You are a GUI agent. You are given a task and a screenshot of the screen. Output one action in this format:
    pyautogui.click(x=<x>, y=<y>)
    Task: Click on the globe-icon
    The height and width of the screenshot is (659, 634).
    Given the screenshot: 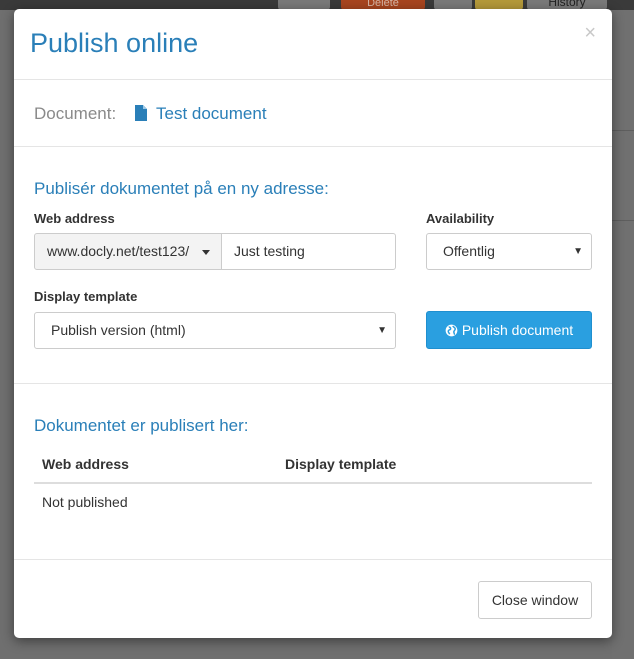 What is the action you would take?
    pyautogui.click(x=451, y=330)
    